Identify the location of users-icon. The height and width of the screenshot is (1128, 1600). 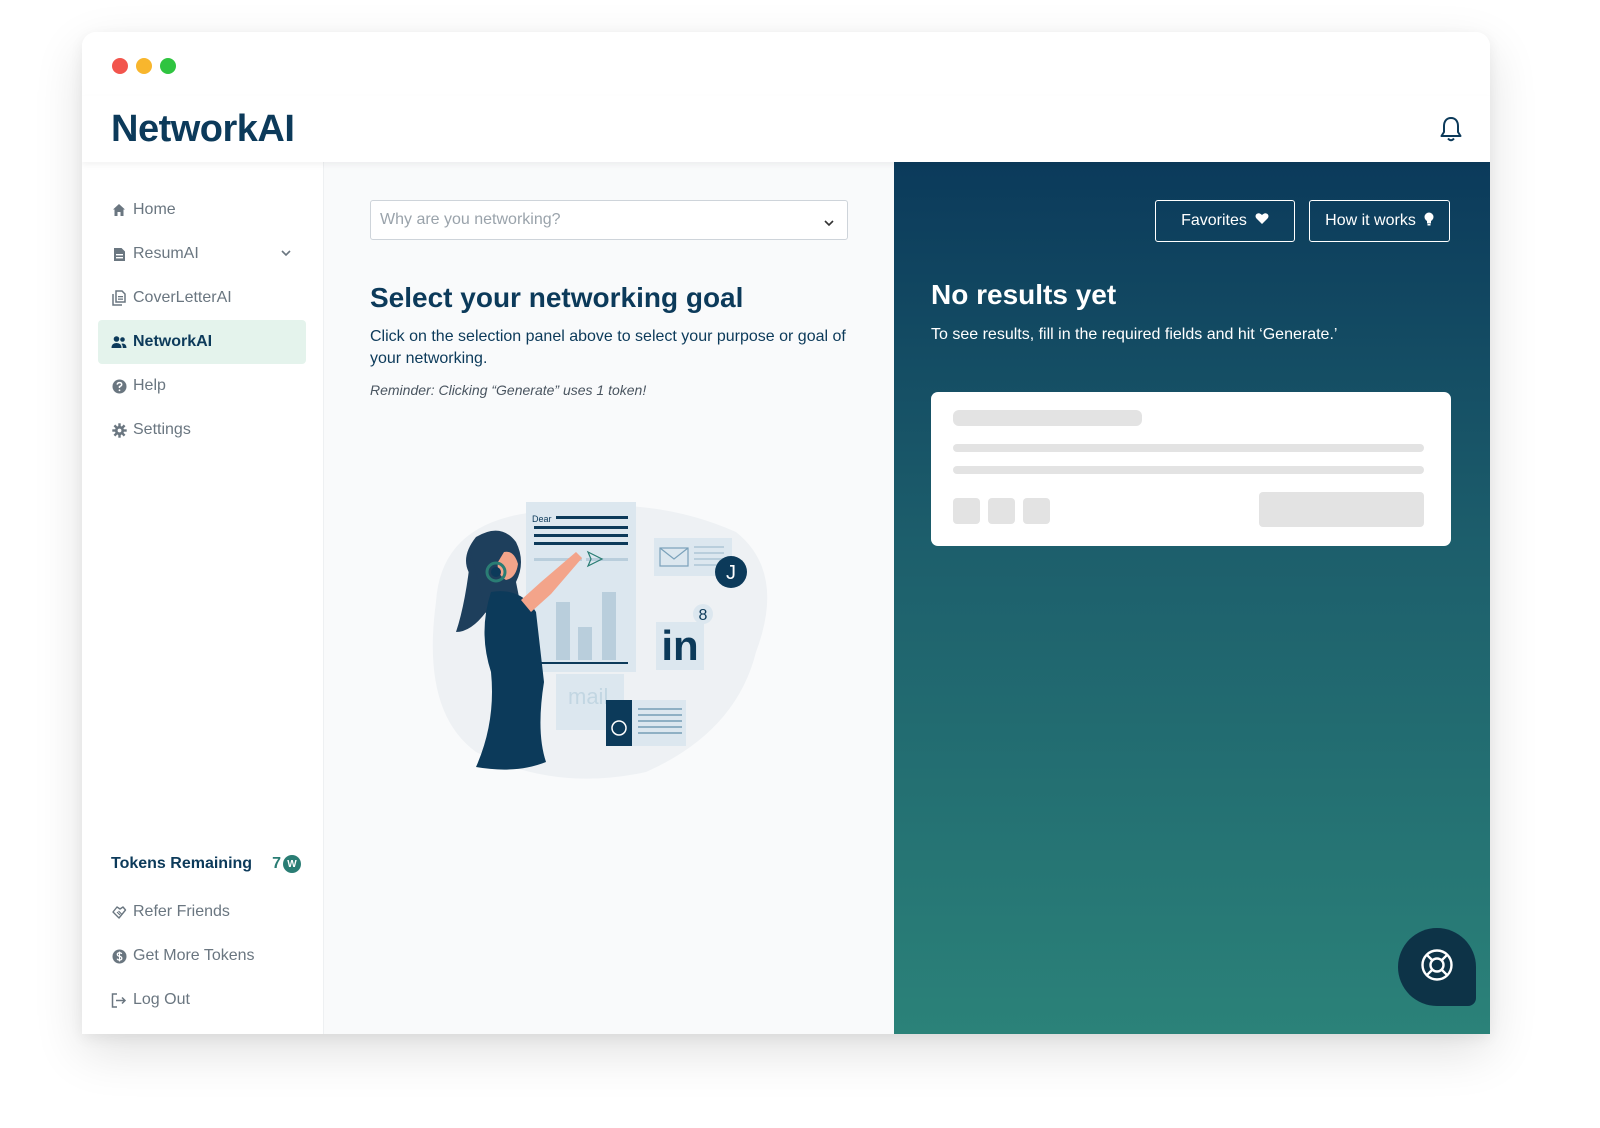
(119, 342).